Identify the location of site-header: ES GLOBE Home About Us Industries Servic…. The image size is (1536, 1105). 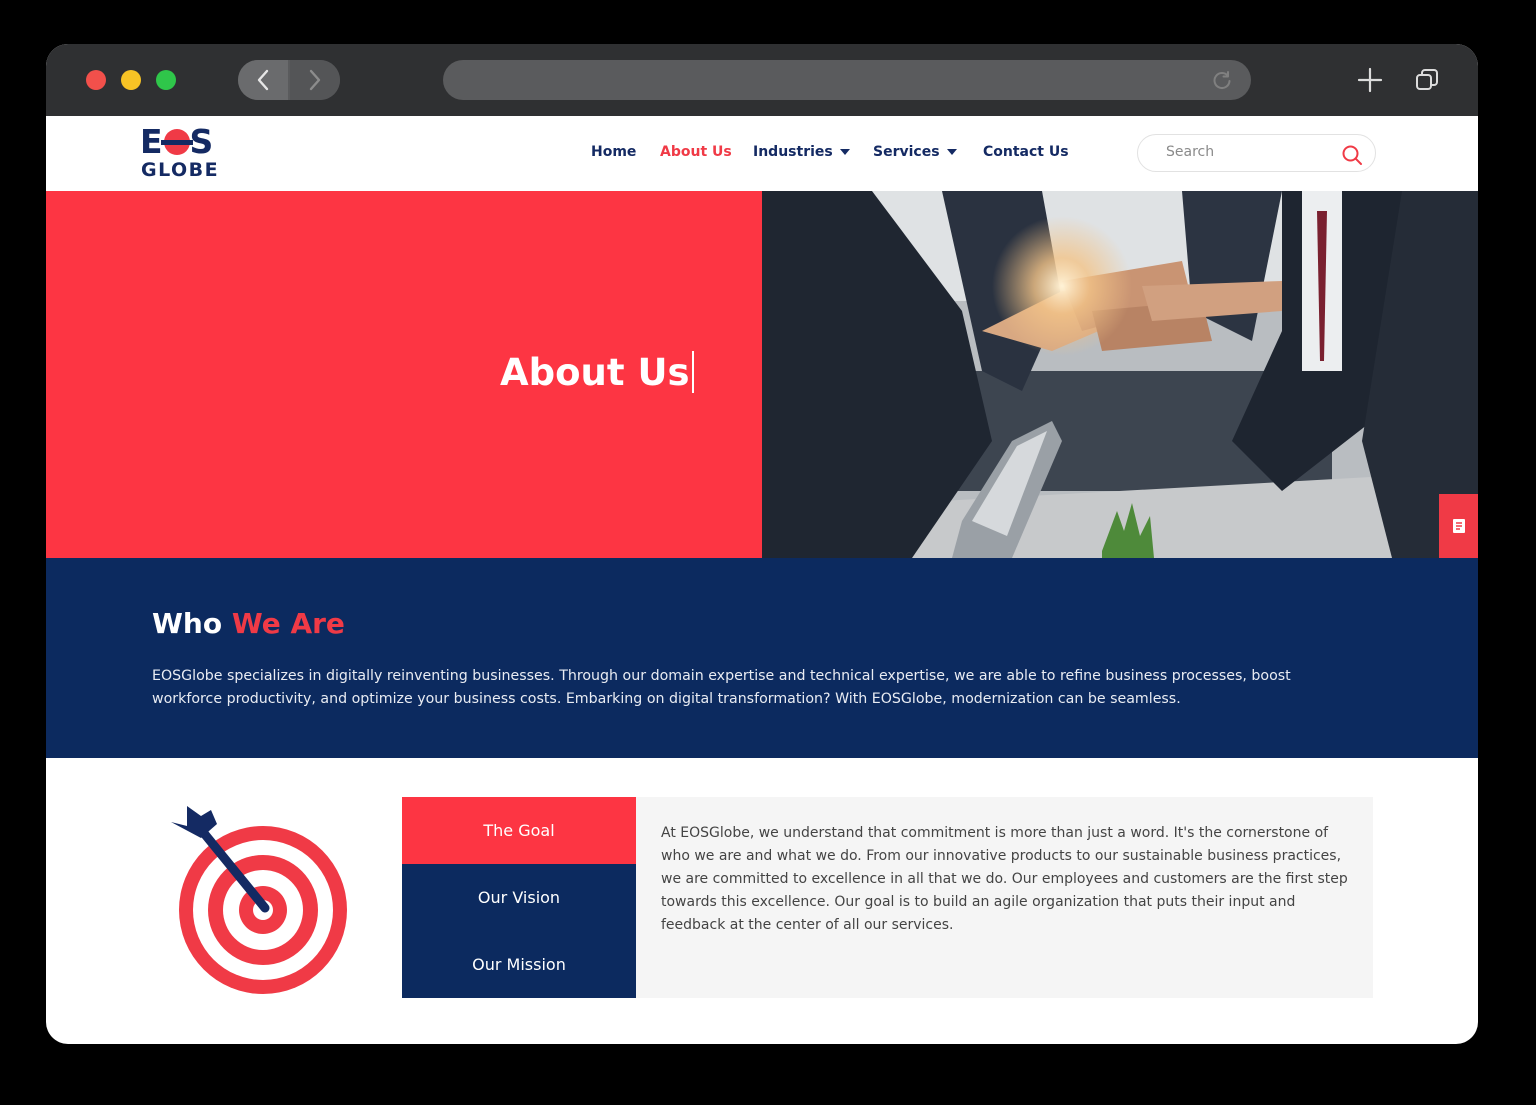
(762, 153).